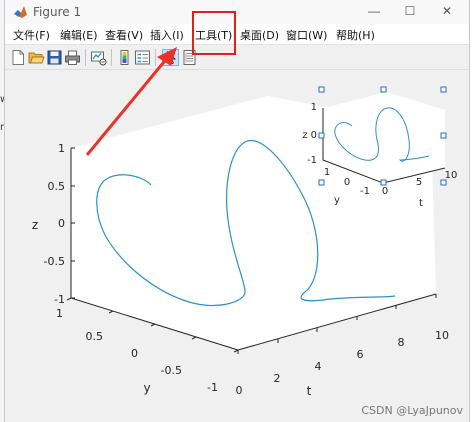 The height and width of the screenshot is (422, 474). I want to click on arrow-head-icon, so click(167, 56).